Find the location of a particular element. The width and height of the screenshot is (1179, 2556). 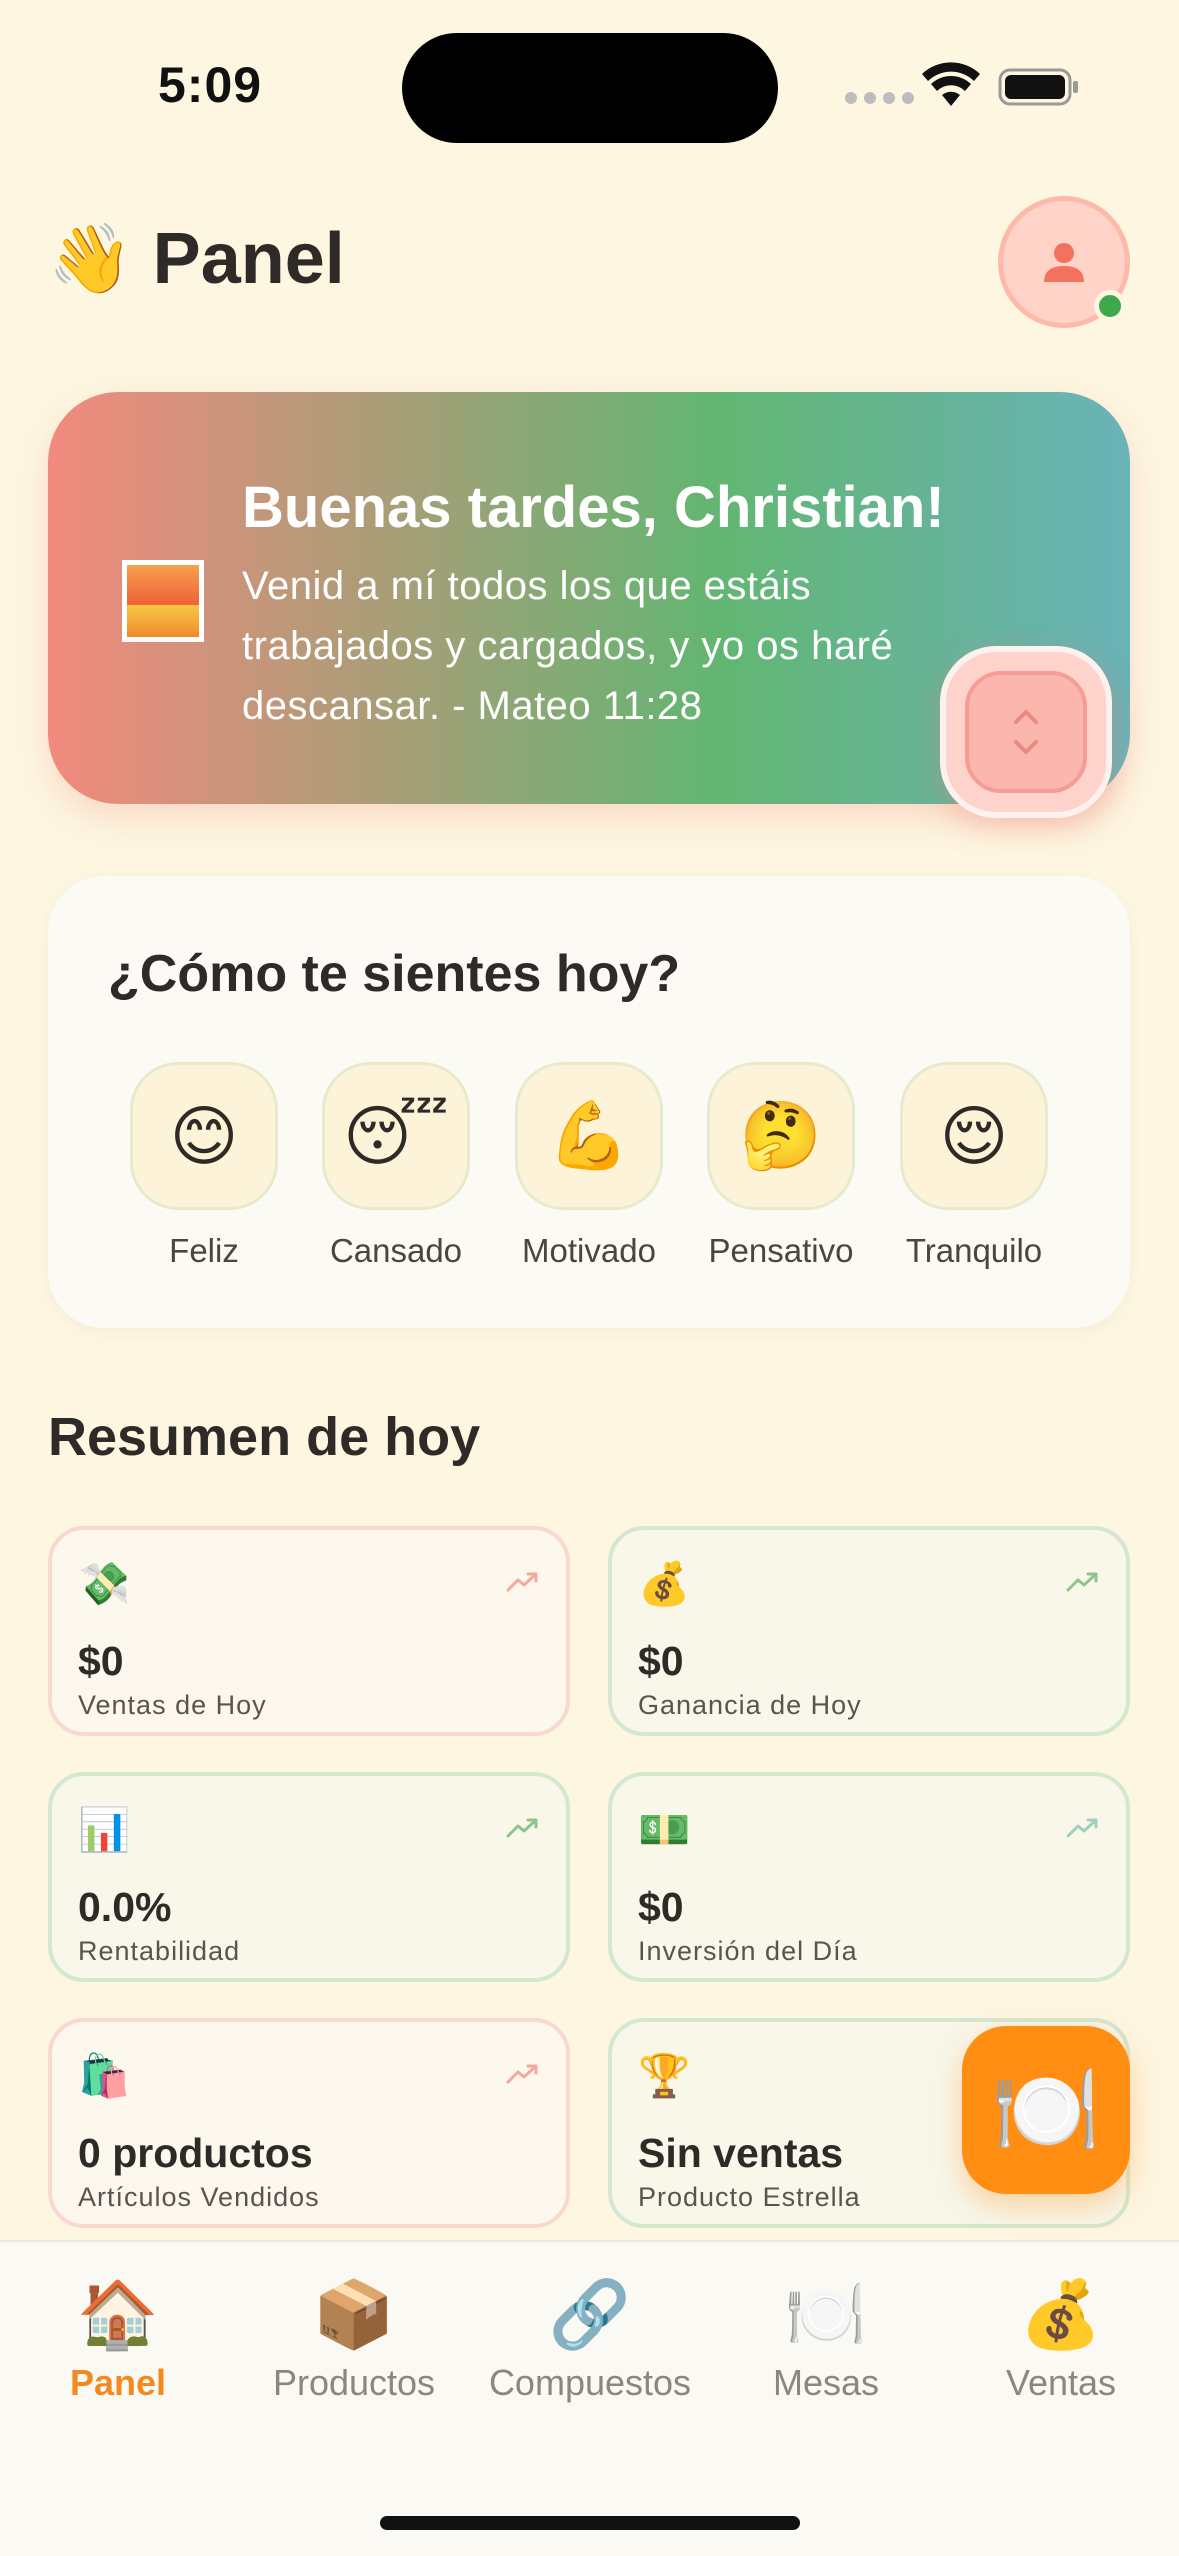

stat-label: Artículos Vendidos is located at coordinates (199, 2197).